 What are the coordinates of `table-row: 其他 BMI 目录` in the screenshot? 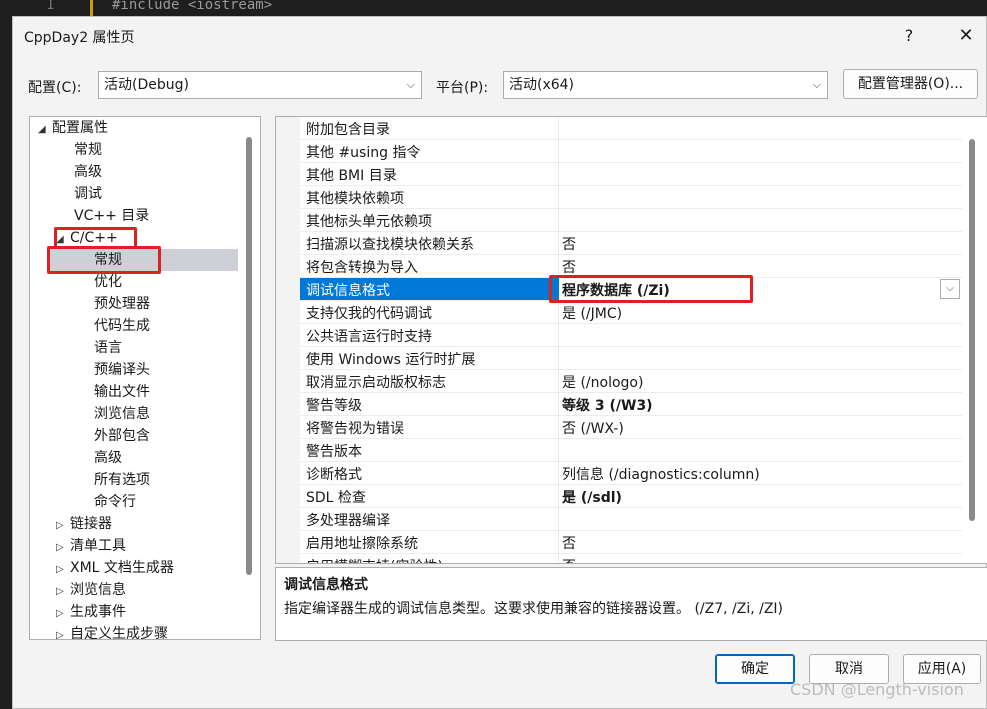 It's located at (631, 174).